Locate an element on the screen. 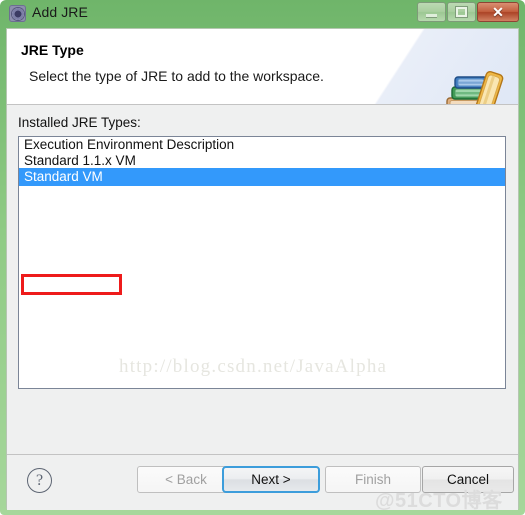 The width and height of the screenshot is (525, 515). maximize-button is located at coordinates (461, 12).